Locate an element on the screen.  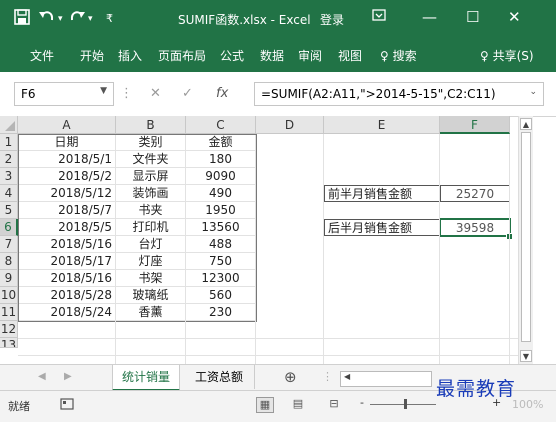
formula-text: =SUMIF(A2:A11,">2014-5-15",C2:C11) is located at coordinates (378, 94).